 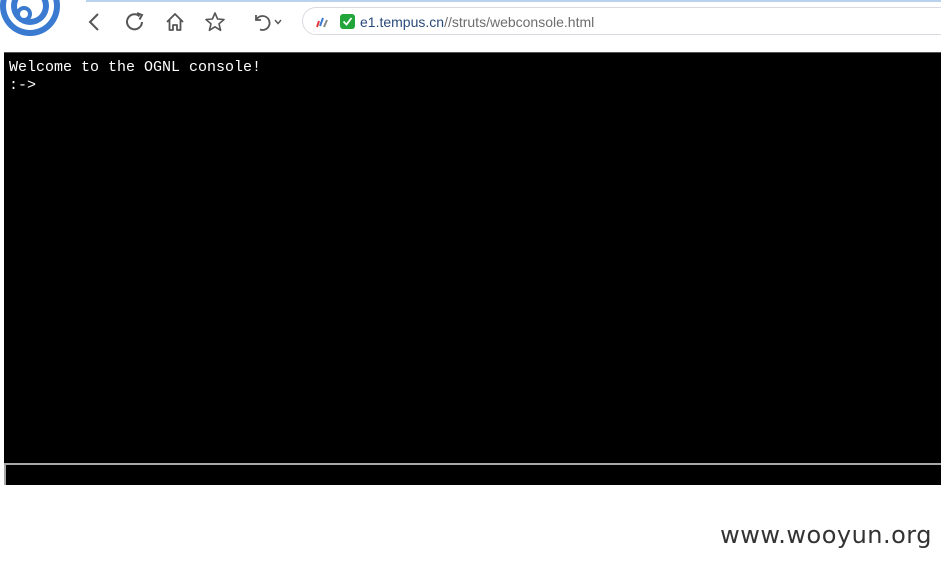 What do you see at coordinates (278, 22) in the screenshot?
I see `chevron-down-icon` at bounding box center [278, 22].